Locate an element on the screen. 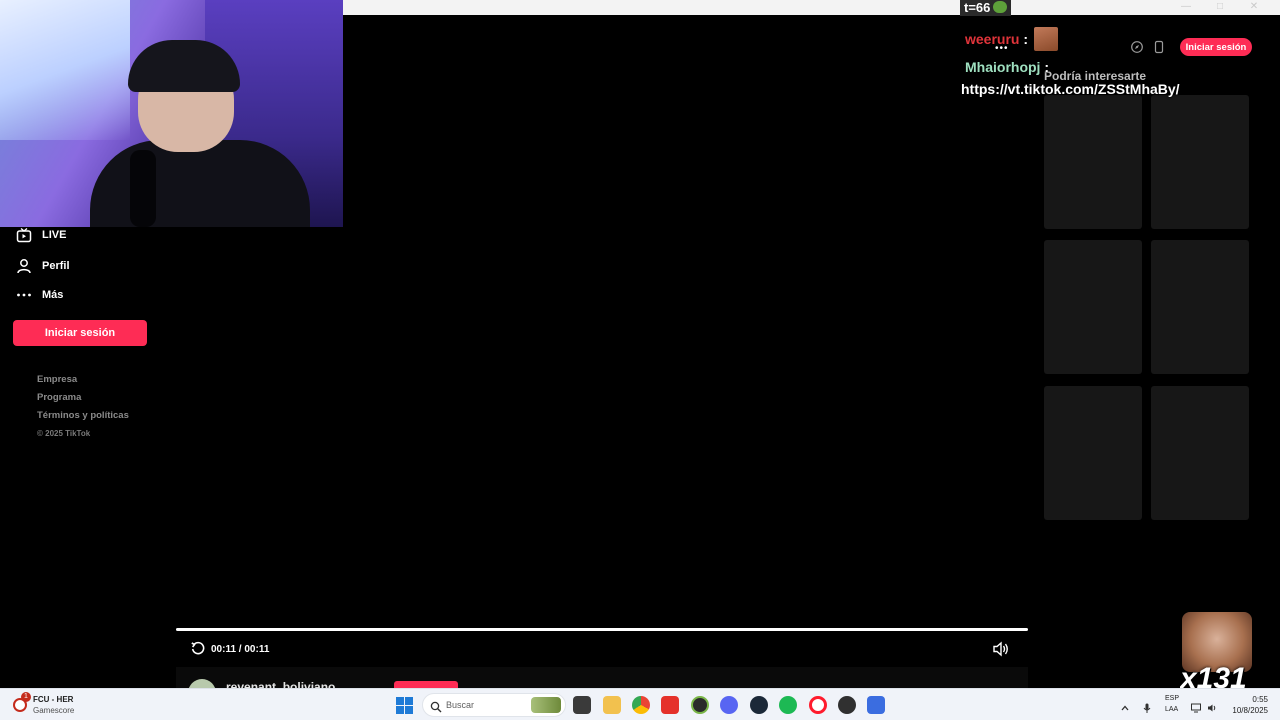 This screenshot has width=1280, height=720. search-highlight-icon is located at coordinates (546, 705).